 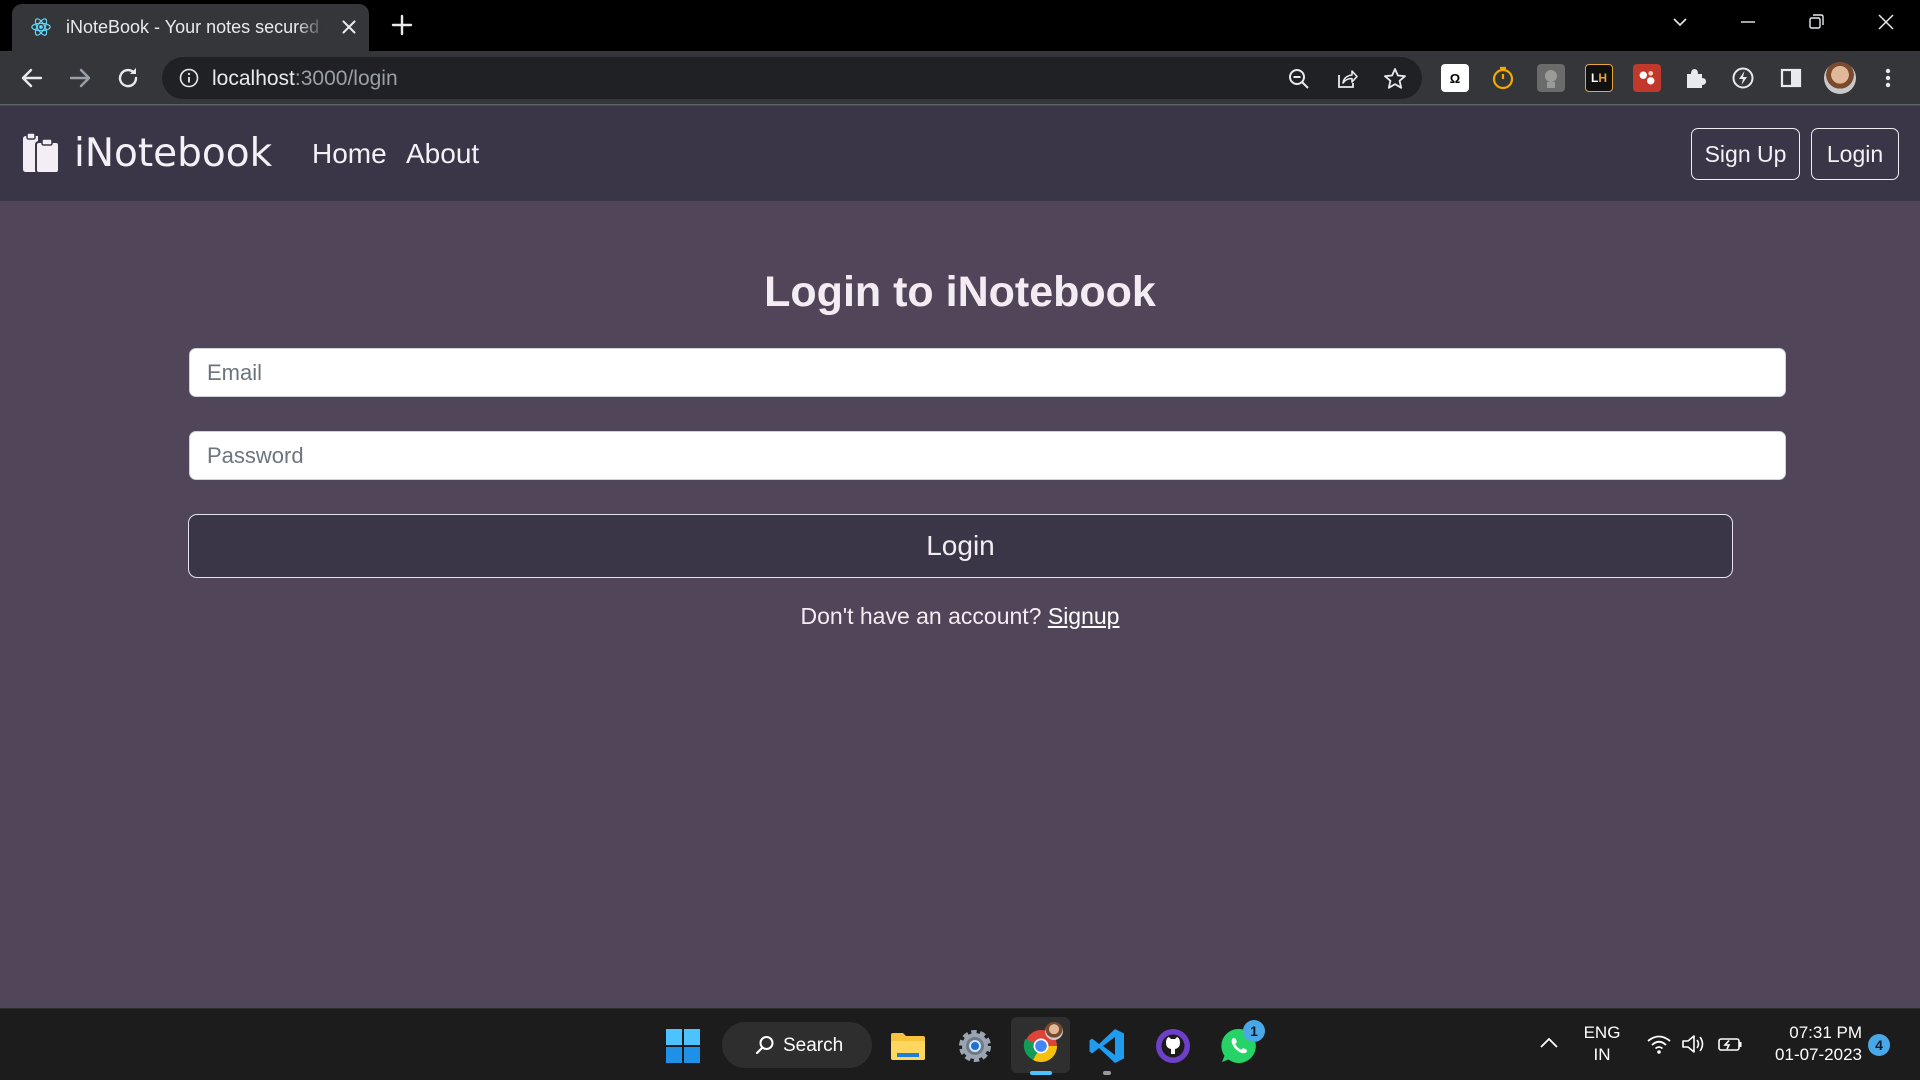 I want to click on windows-taskbar: Search 1 ENG IN 07:31 PM 01-07-2023 4, so click(x=960, y=1044).